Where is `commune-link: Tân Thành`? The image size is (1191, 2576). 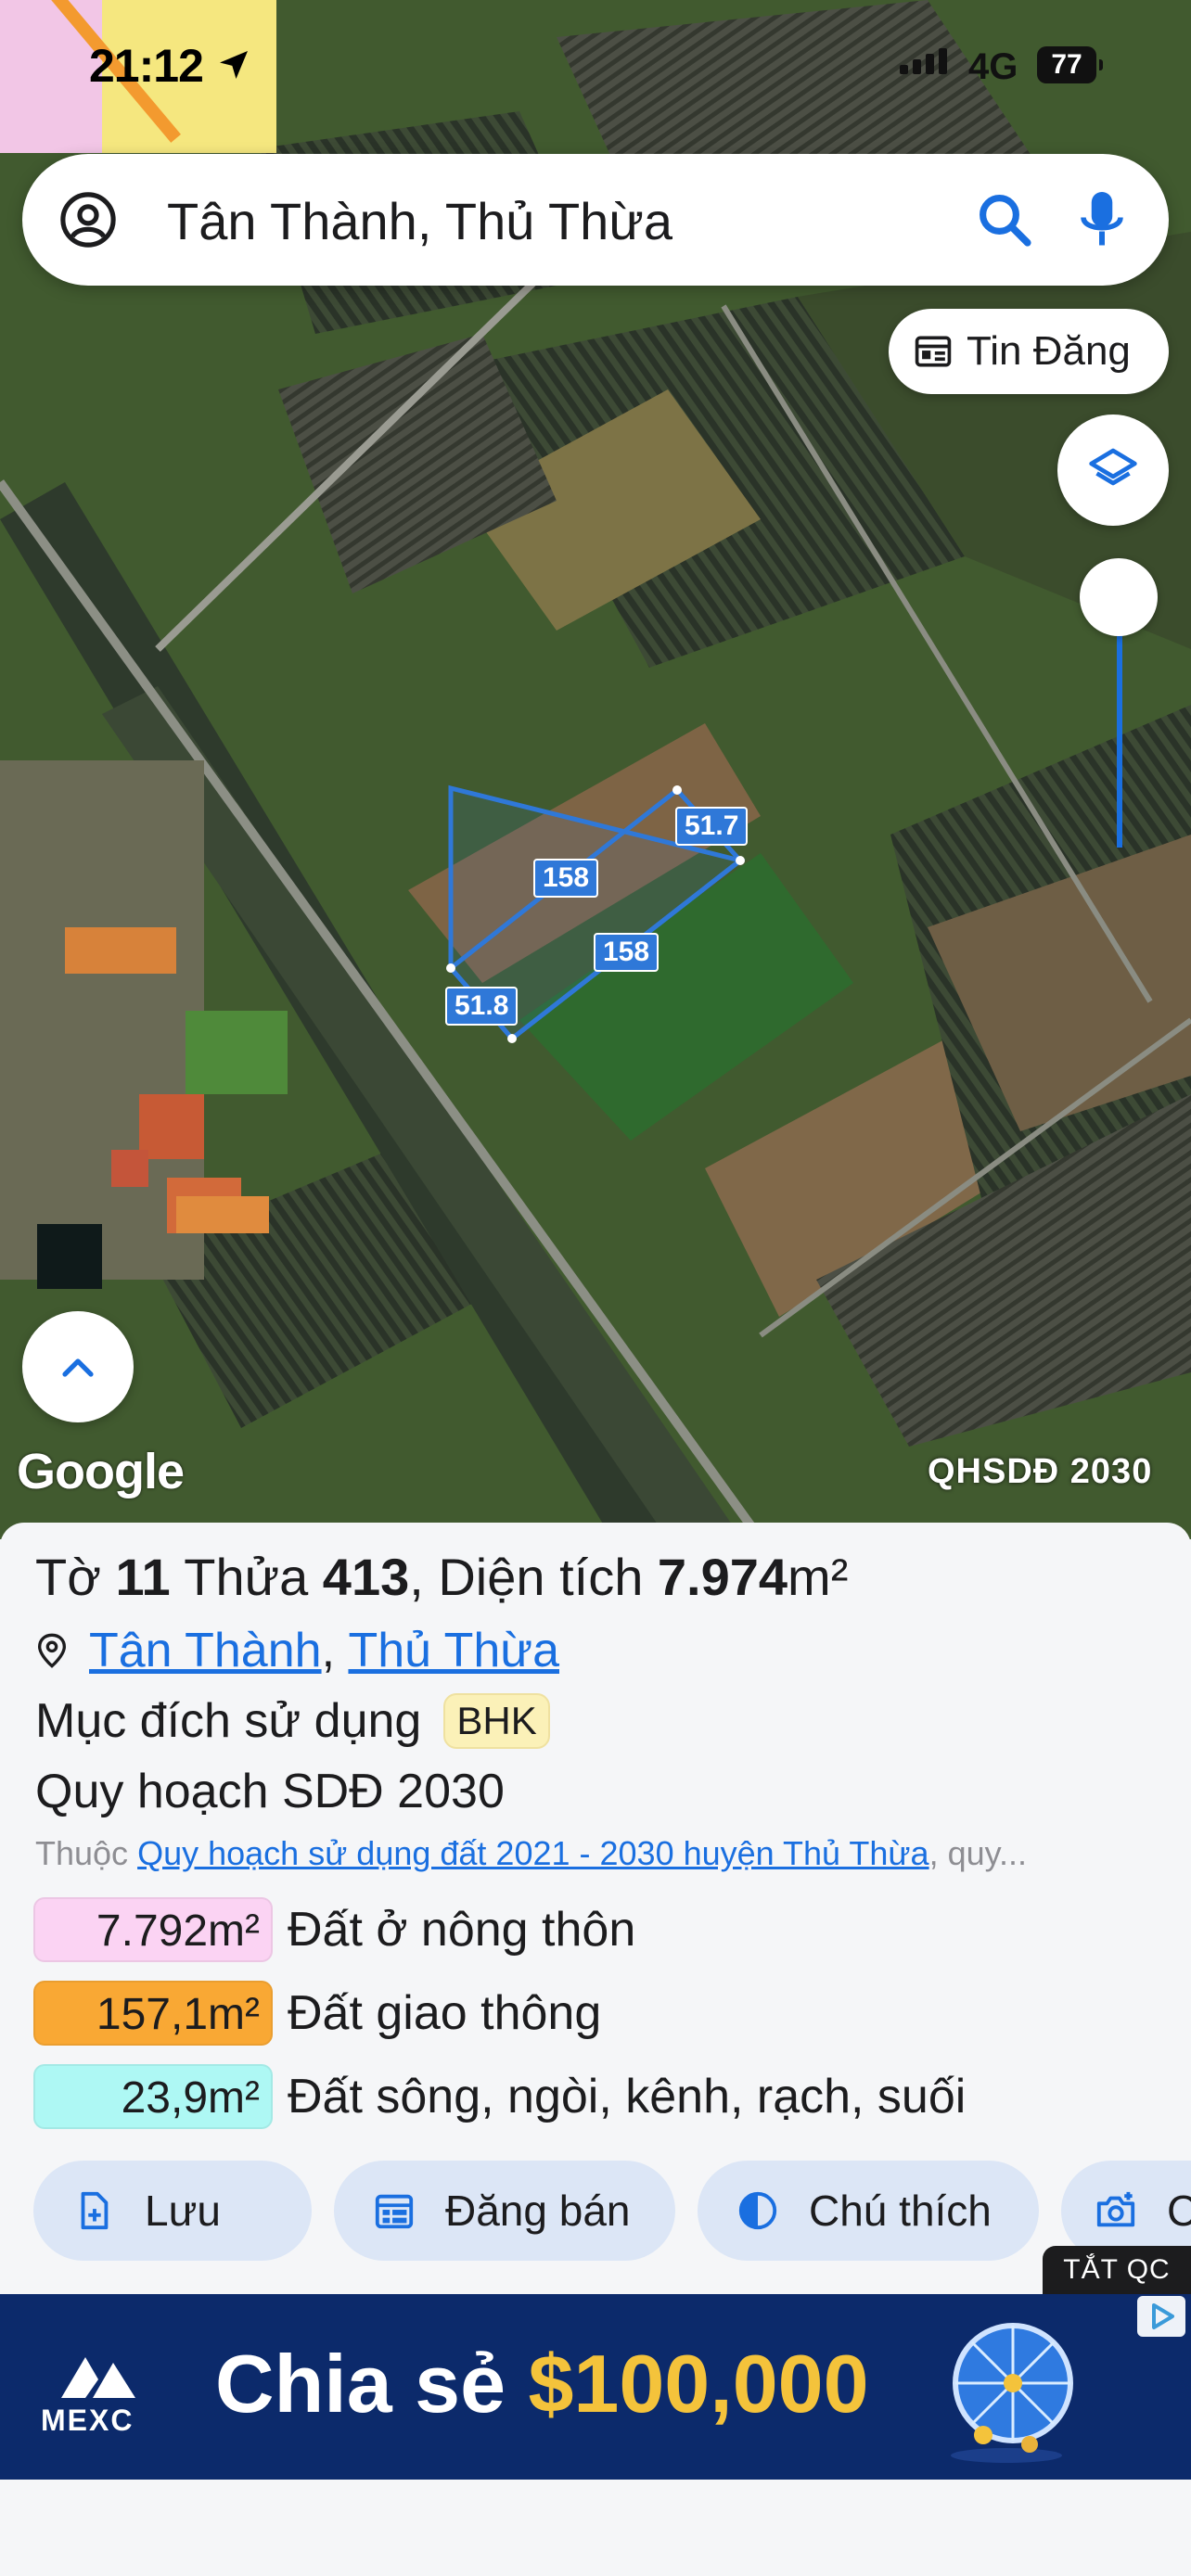 commune-link: Tân Thành is located at coordinates (205, 1651).